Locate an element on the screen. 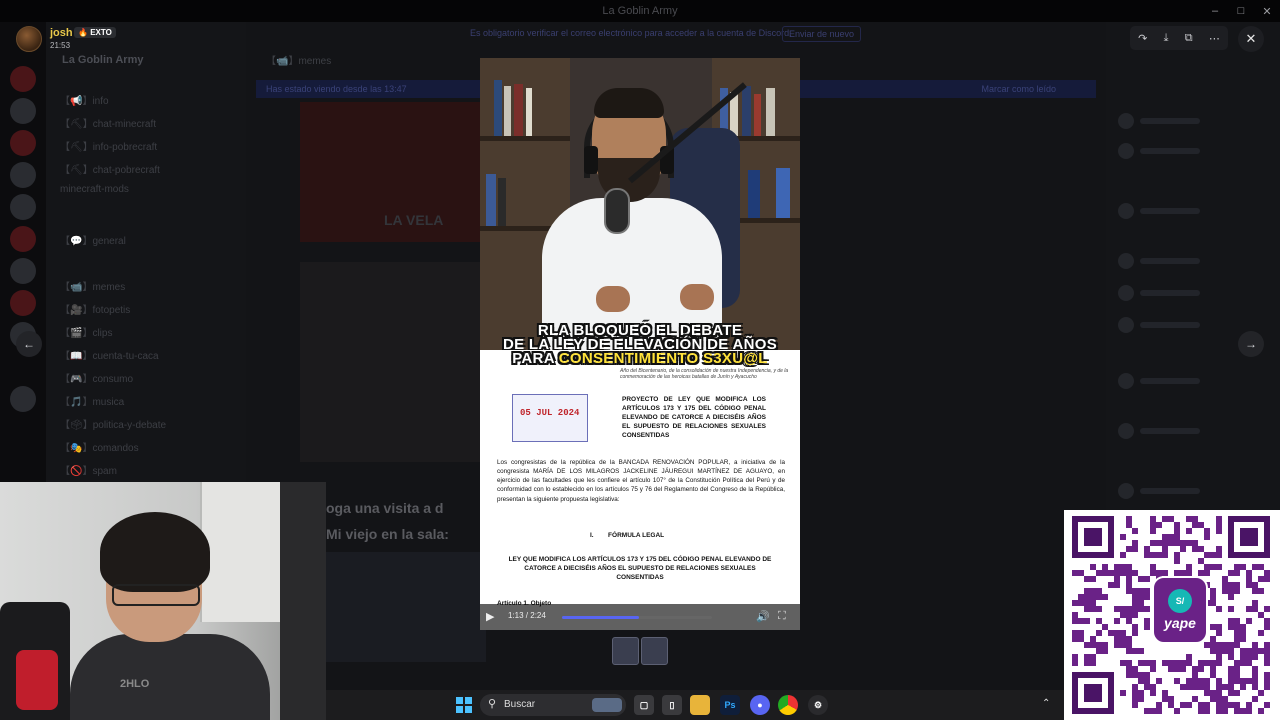  channel-item: 【⛏】chat-pobrecraft is located at coordinates (110, 168).